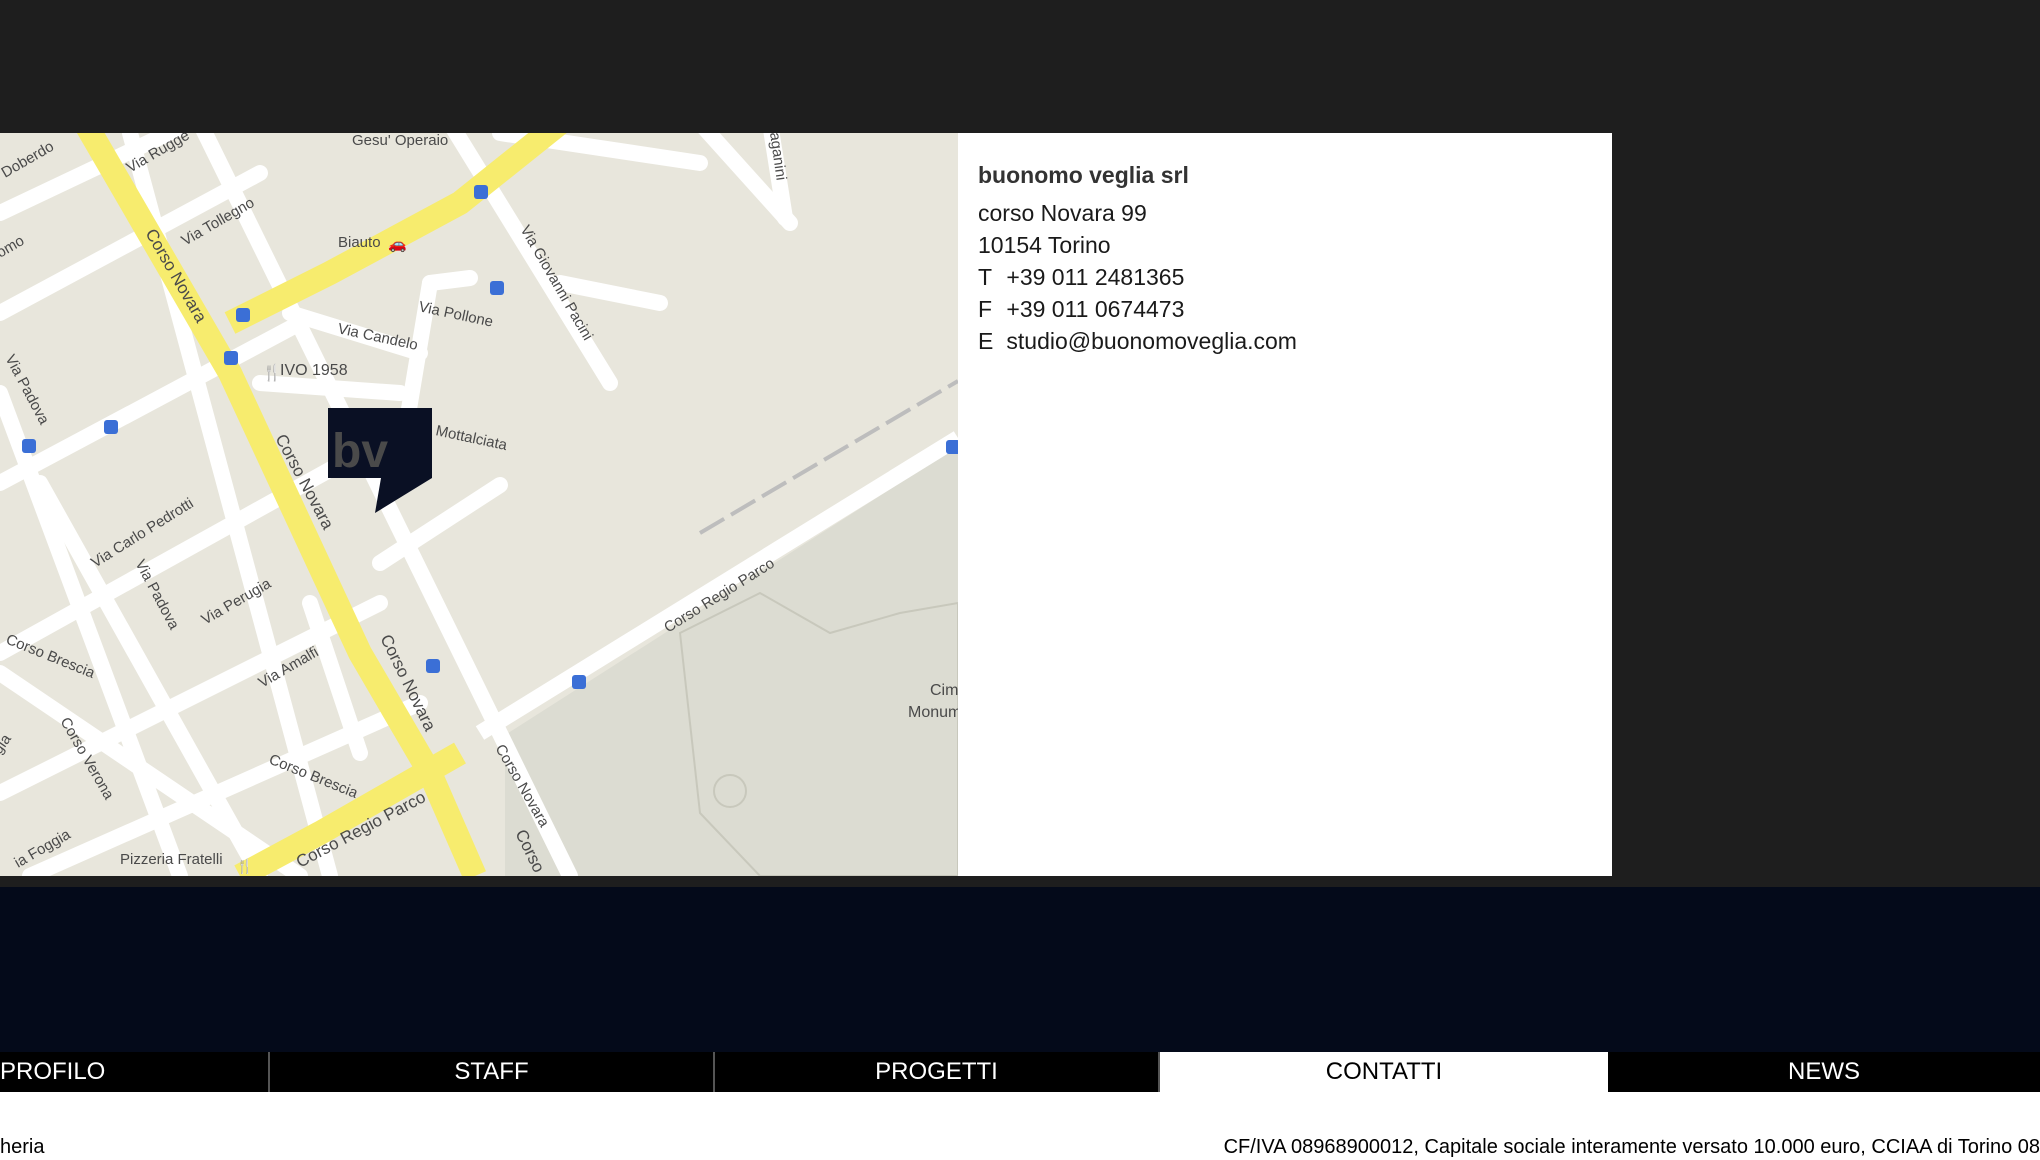 The width and height of the screenshot is (2040, 1160). I want to click on nav-label: CONTATTI, so click(1384, 1071).